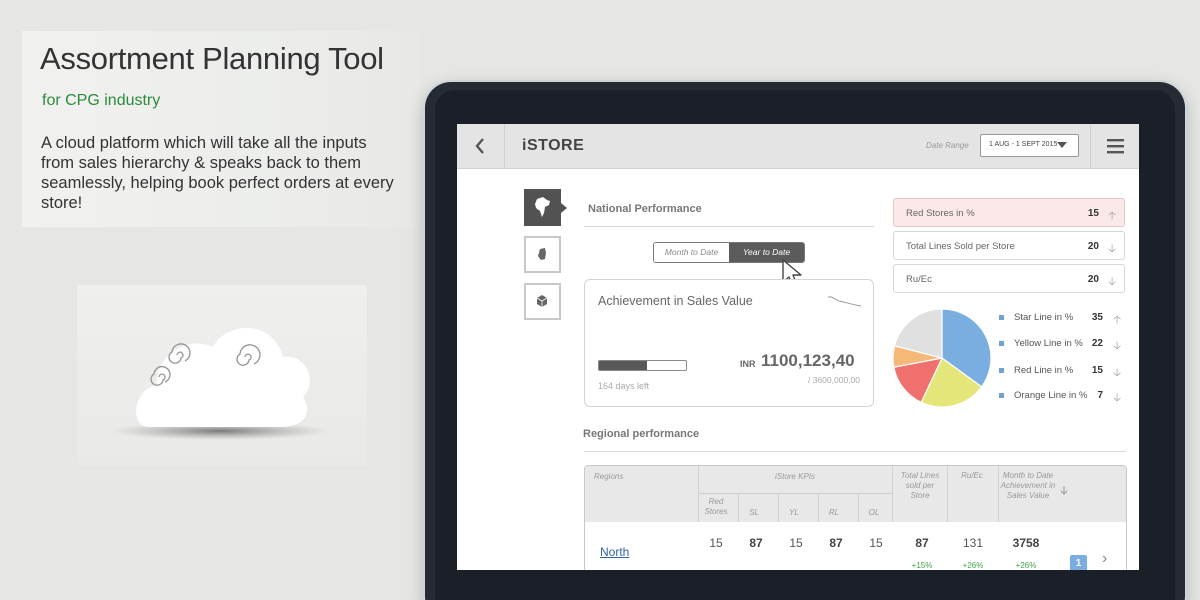 The width and height of the screenshot is (1200, 600). I want to click on days-left: 164 days left, so click(624, 386).